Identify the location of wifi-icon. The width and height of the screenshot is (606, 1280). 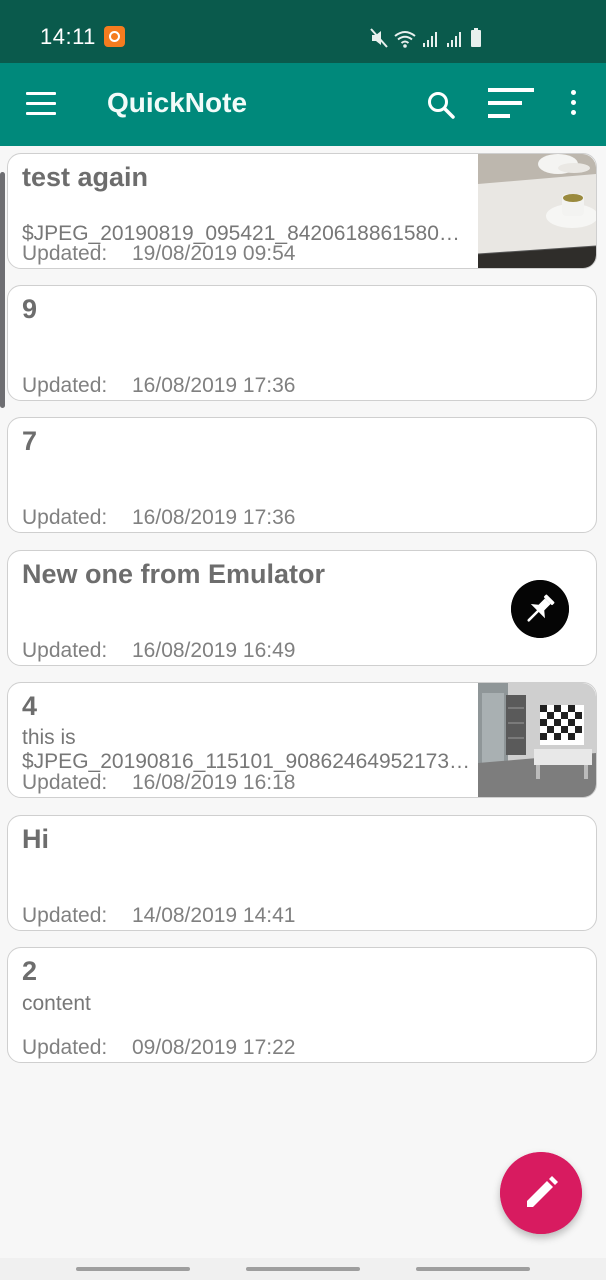
(405, 39).